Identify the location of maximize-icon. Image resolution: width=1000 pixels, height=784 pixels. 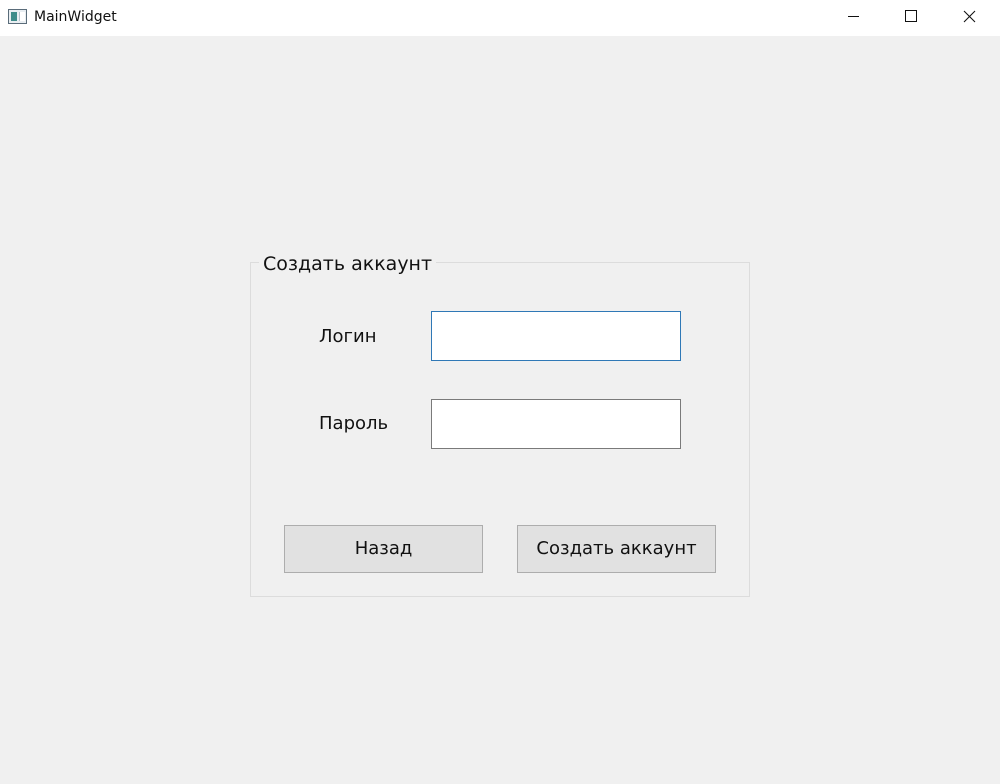
(911, 16).